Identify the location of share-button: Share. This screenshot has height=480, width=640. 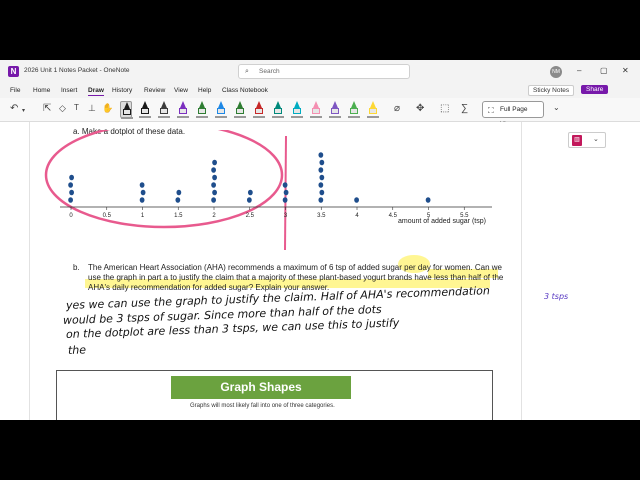
(595, 89).